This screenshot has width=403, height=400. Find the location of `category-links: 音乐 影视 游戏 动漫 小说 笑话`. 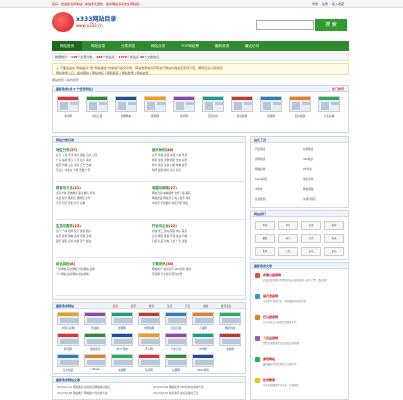

category-links: 音乐 影视 游戏 动漫 小说 笑话 is located at coordinates (197, 155).